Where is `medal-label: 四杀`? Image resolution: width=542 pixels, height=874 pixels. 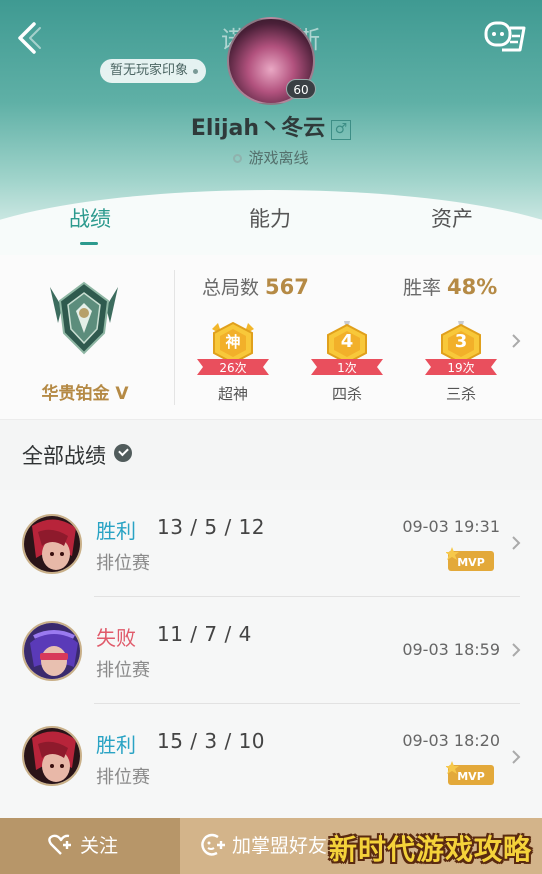 medal-label: 四杀 is located at coordinates (346, 394).